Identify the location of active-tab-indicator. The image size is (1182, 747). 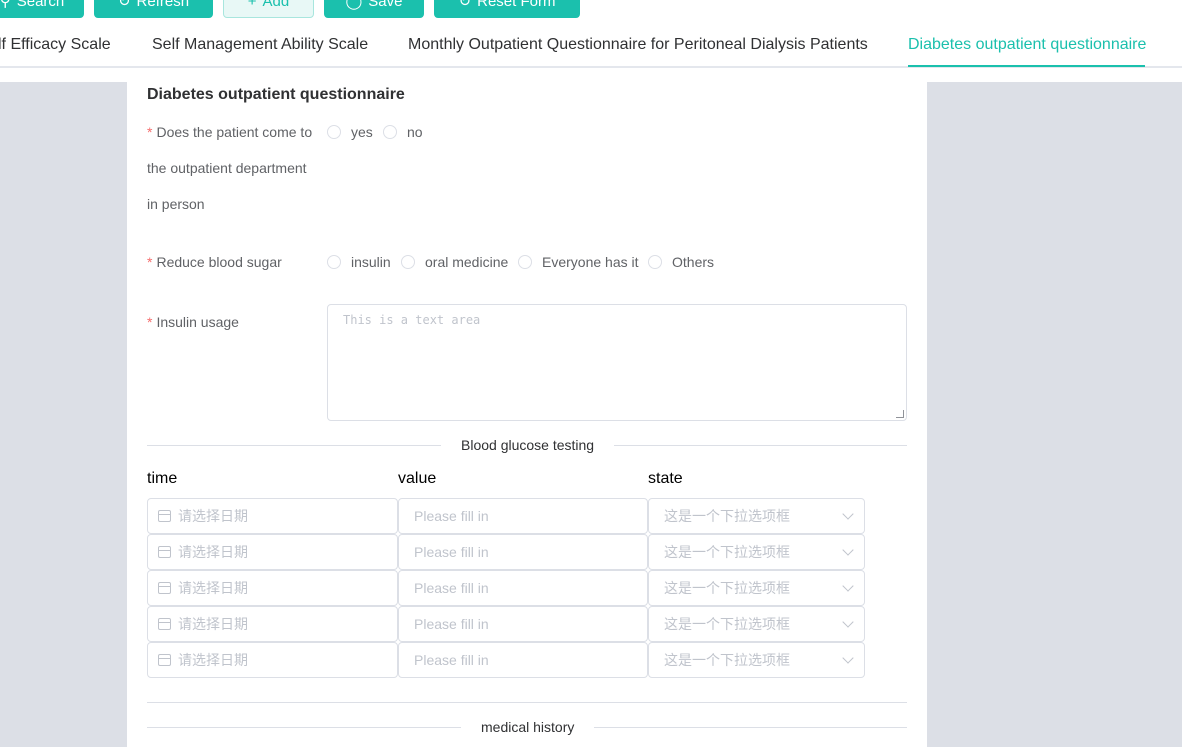
(1026, 66).